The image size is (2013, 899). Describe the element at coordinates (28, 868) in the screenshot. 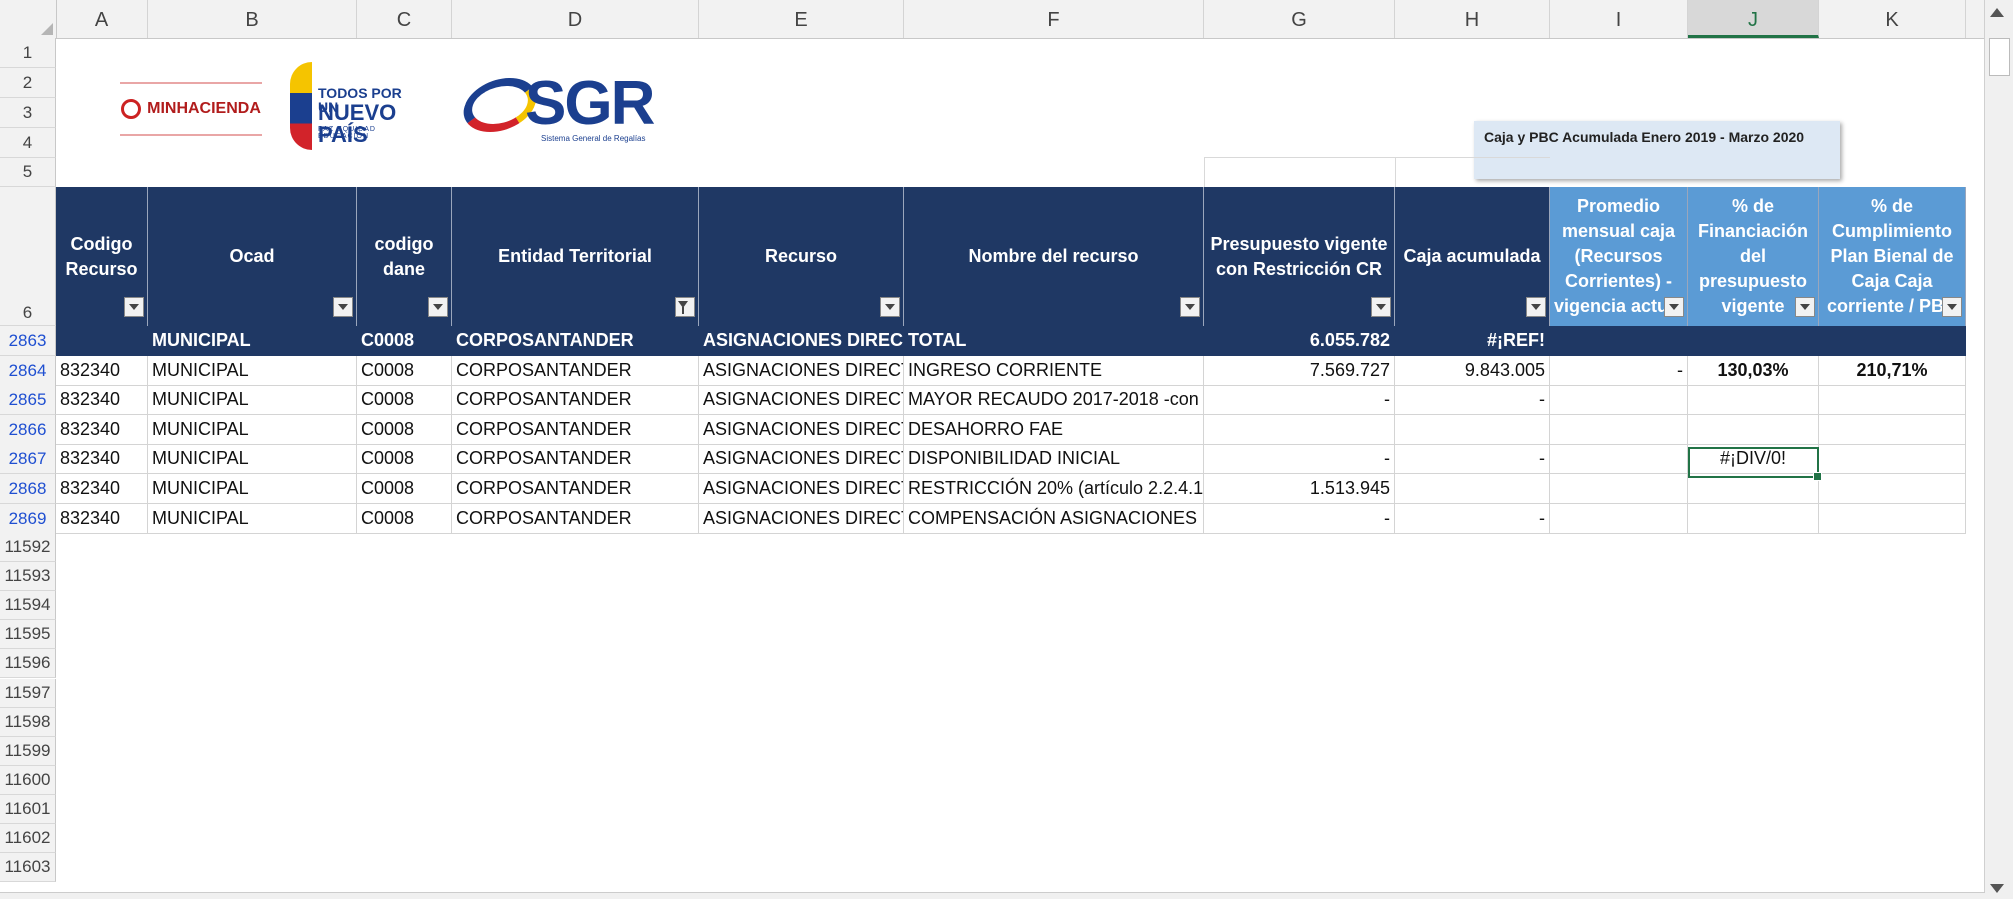

I see `row-header-11603: 11603` at that location.